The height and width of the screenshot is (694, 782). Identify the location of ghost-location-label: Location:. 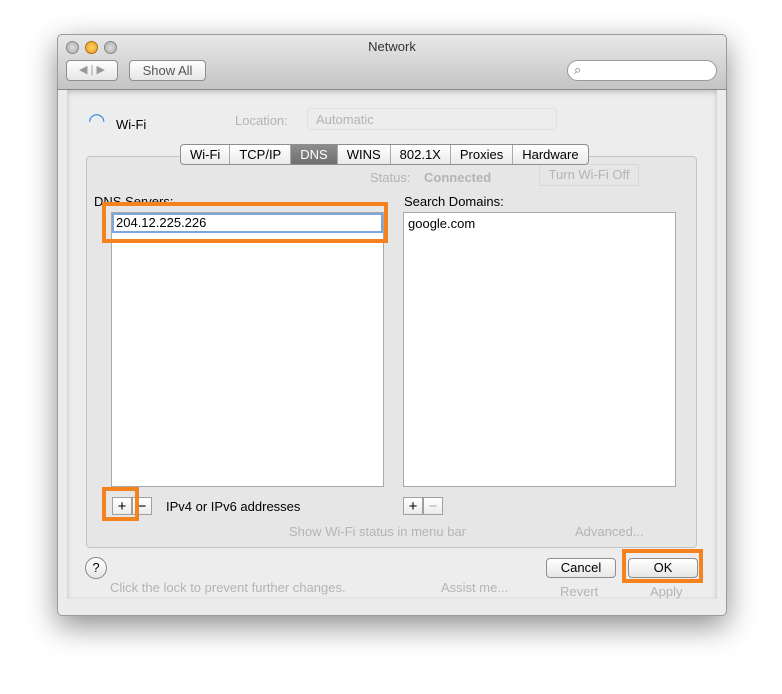
(261, 120).